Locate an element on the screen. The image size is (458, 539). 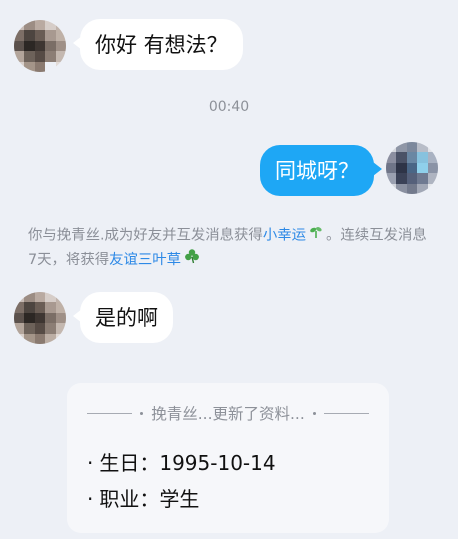
clover-link: 友谊三叶草 is located at coordinates (145, 260).